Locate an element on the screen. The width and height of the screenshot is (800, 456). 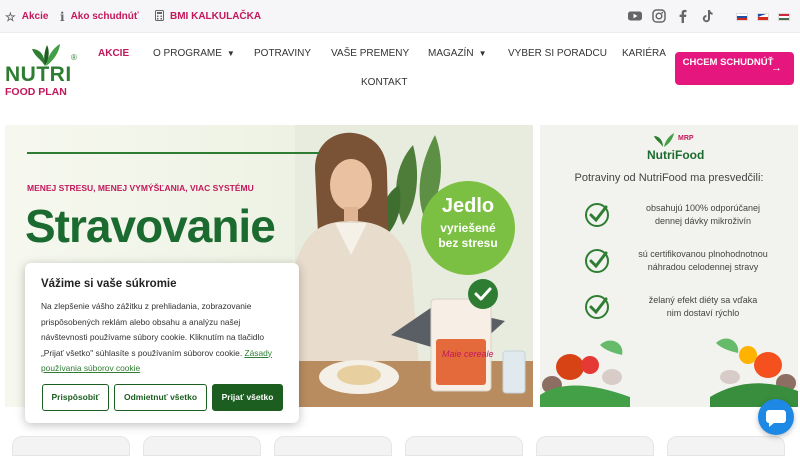
topbar-link-label: BMI KALKULAČKA is located at coordinates (216, 16).